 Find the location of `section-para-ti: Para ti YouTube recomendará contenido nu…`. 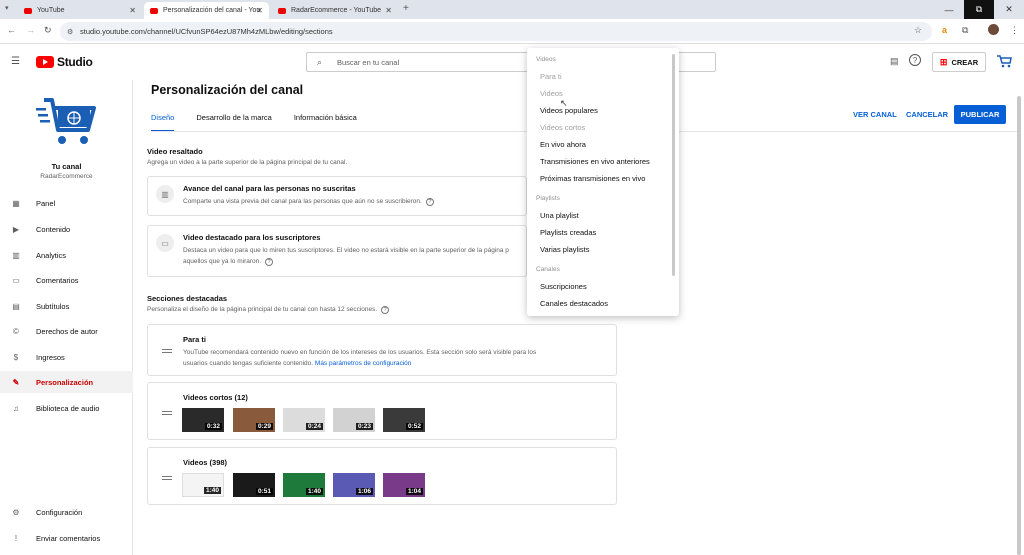

section-para-ti: Para ti YouTube recomendará contenido nu… is located at coordinates (382, 350).